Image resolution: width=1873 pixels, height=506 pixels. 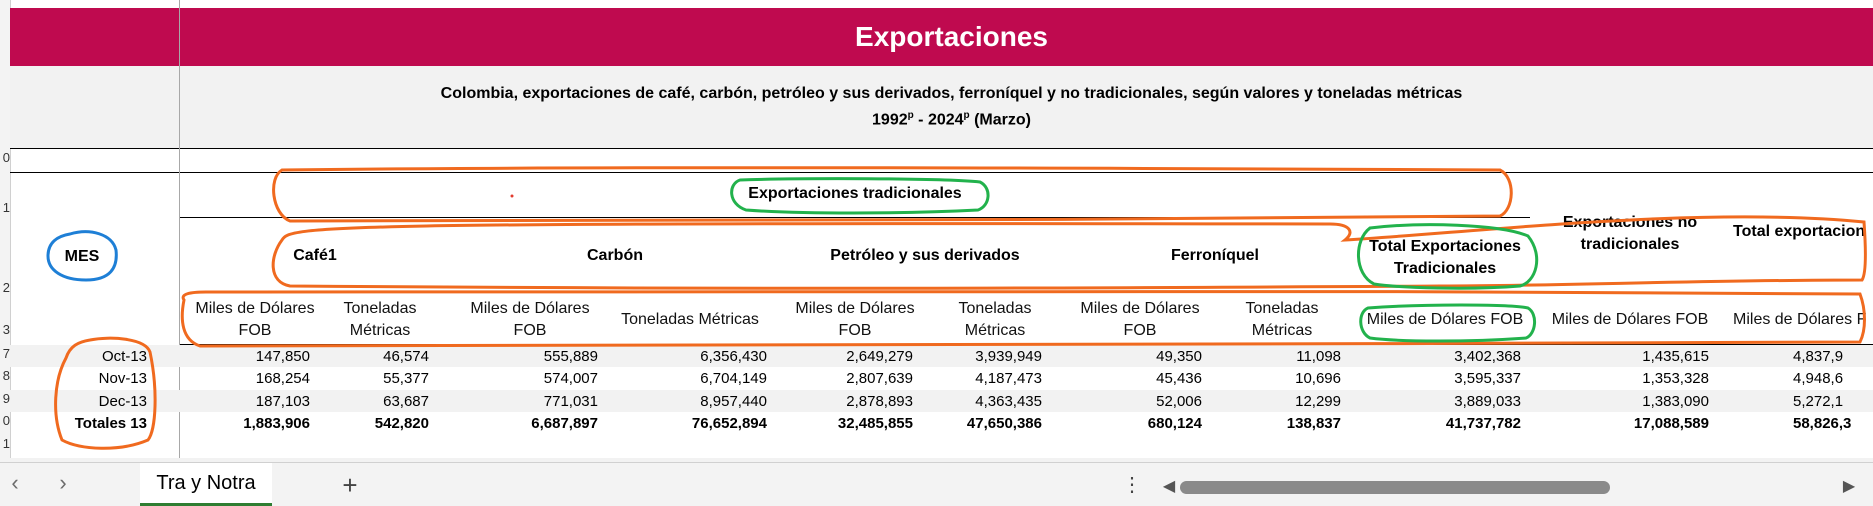 What do you see at coordinates (1132, 485) in the screenshot?
I see `more-options-icon: ⋮` at bounding box center [1132, 485].